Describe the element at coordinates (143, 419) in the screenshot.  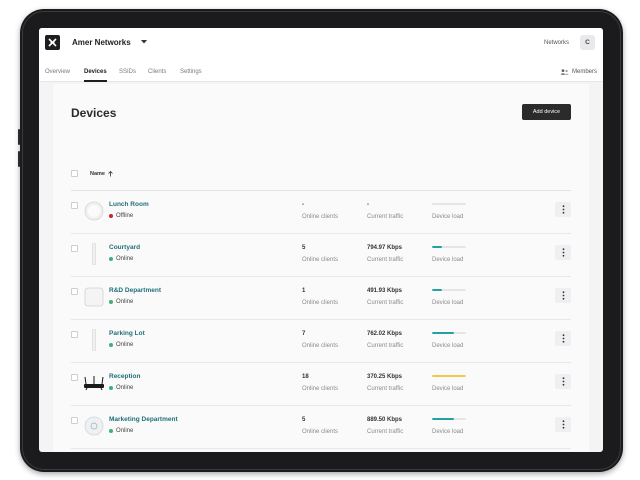
I see `device-name-link: Marketing Department` at that location.